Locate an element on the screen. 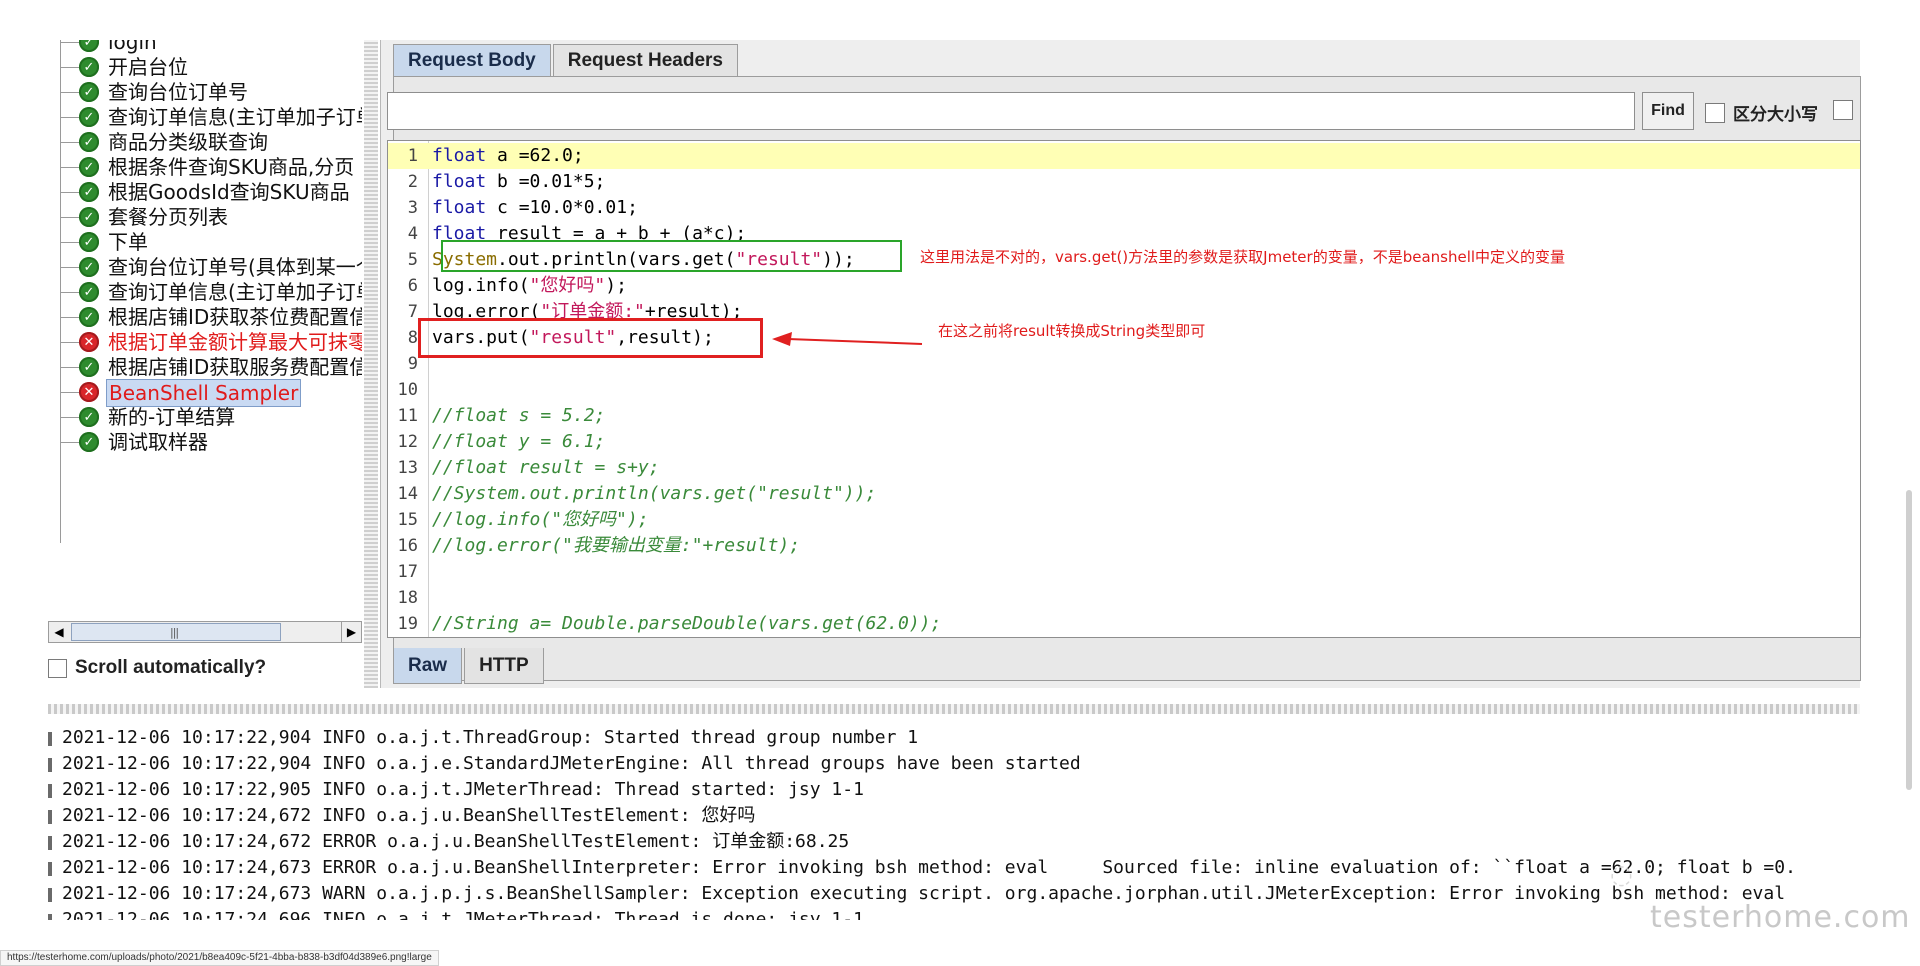 This screenshot has height=966, width=1920. annotation-arrow-icon is located at coordinates (847, 339).